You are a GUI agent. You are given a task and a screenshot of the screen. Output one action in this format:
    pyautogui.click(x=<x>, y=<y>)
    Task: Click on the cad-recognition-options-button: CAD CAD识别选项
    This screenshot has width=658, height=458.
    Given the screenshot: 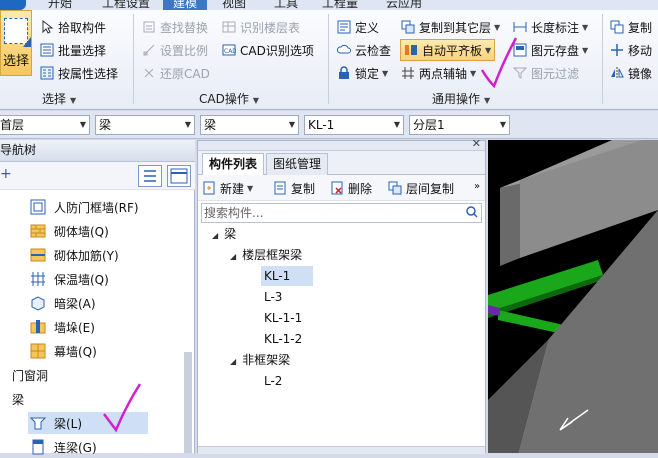 What is the action you would take?
    pyautogui.click(x=268, y=50)
    